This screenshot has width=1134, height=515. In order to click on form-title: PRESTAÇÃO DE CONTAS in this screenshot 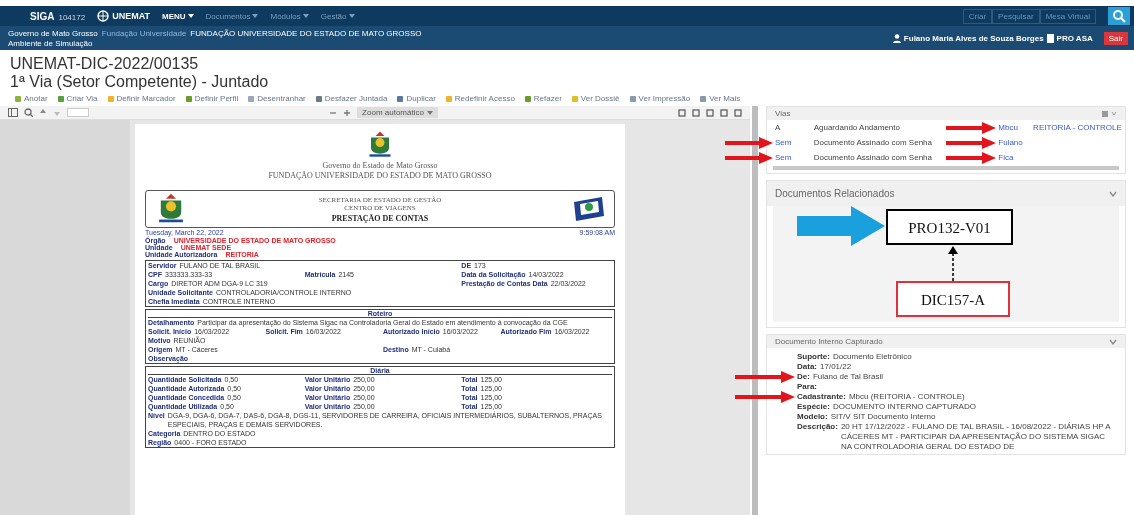, I will do `click(380, 218)`.